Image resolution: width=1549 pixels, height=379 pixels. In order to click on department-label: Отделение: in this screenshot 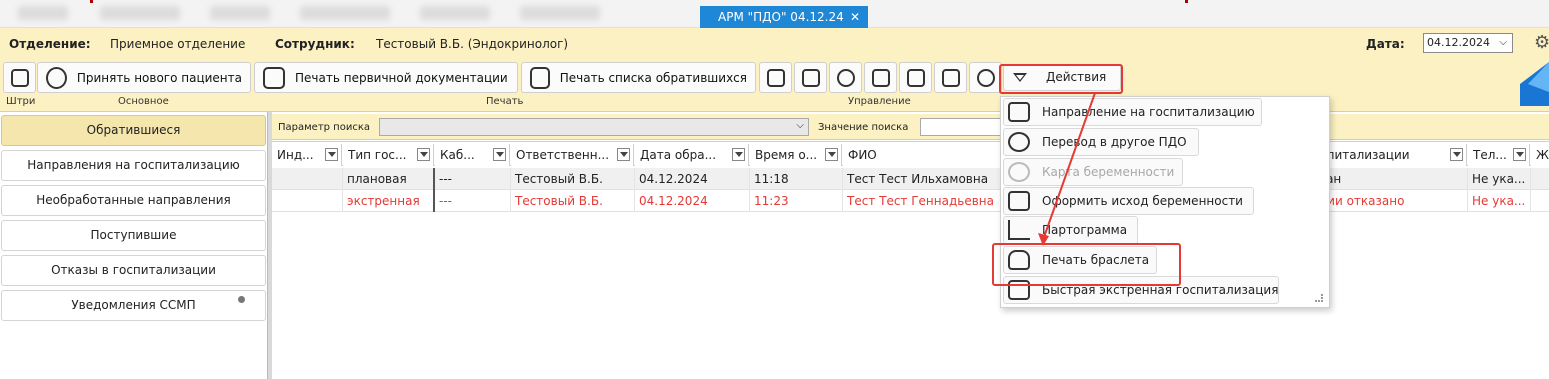, I will do `click(50, 44)`.